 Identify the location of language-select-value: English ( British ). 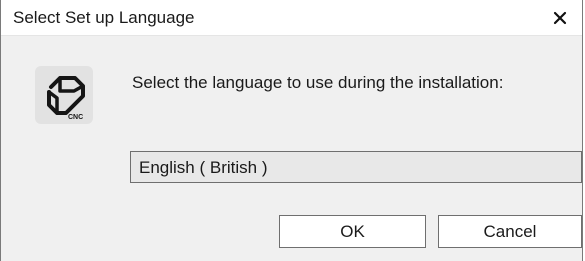
(203, 167).